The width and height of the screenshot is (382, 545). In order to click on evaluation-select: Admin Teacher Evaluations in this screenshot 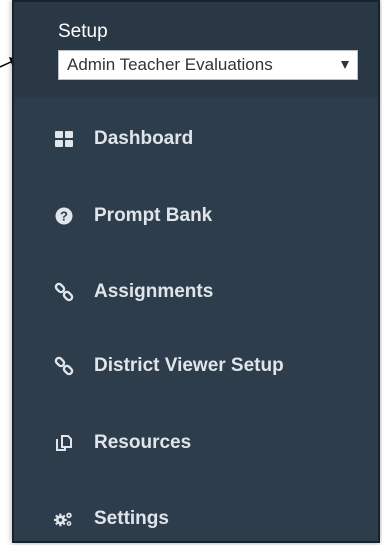, I will do `click(208, 65)`.